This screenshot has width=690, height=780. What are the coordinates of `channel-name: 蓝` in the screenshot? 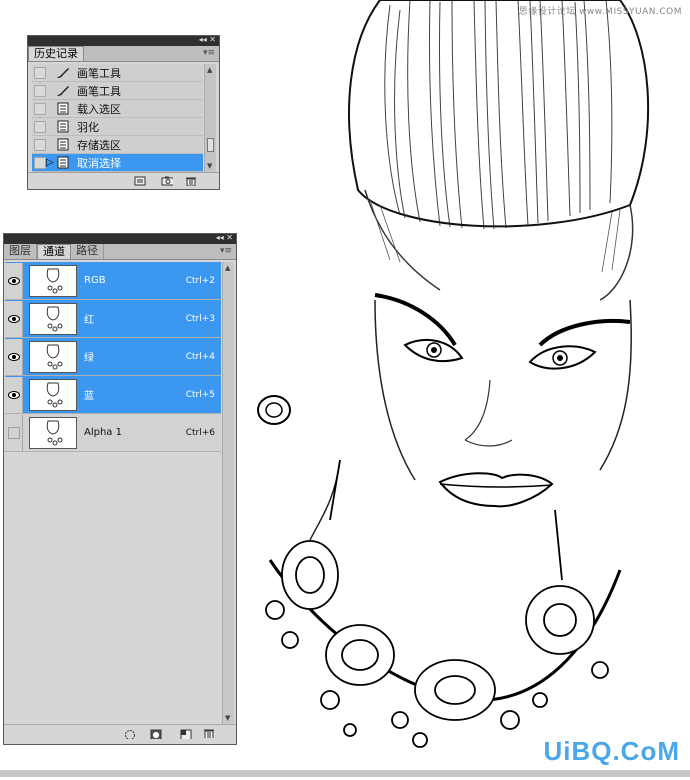 It's located at (89, 396).